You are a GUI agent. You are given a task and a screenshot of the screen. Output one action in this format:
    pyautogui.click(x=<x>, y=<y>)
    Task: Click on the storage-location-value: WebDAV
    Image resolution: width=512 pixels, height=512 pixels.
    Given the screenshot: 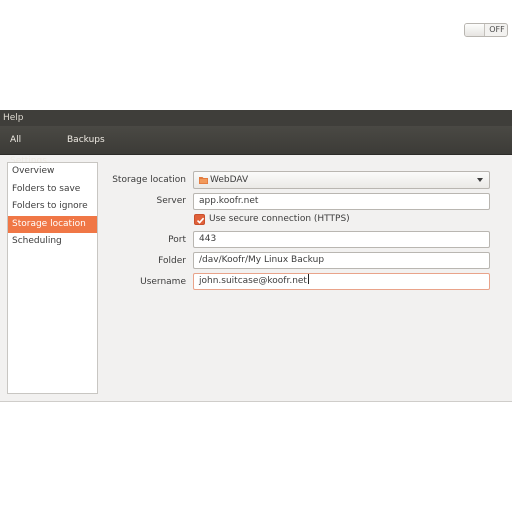 What is the action you would take?
    pyautogui.click(x=229, y=180)
    